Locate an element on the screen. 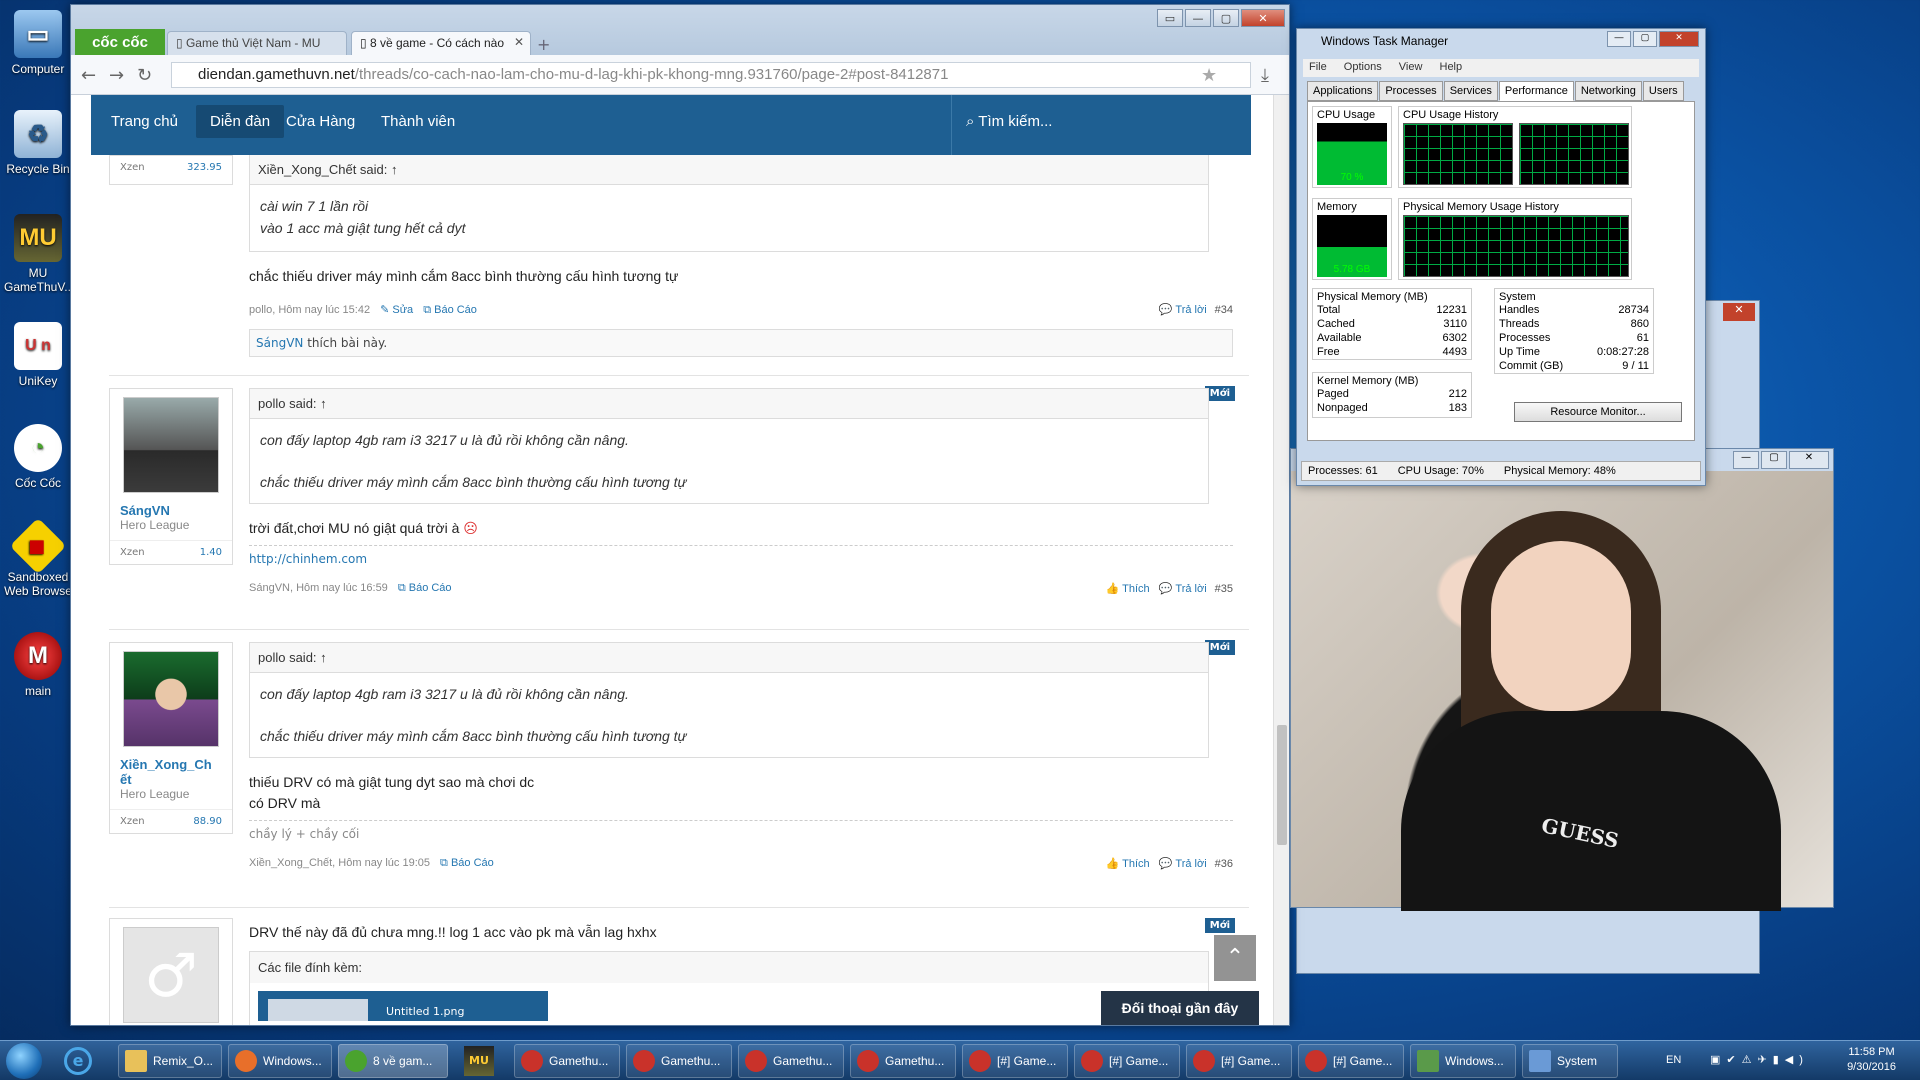 The image size is (1920, 1080). default-avatar-icon: ♂ is located at coordinates (171, 975).